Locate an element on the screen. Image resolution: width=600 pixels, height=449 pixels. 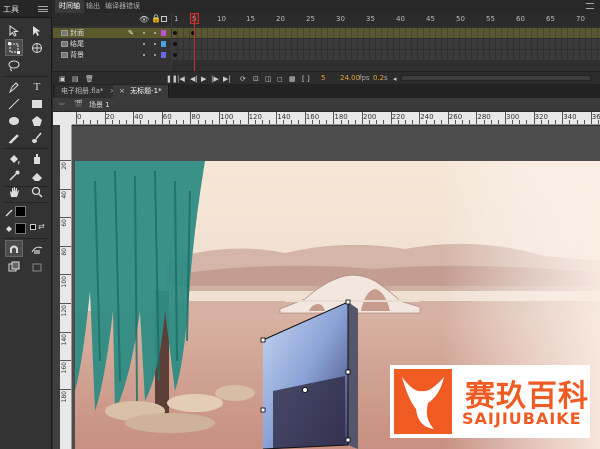
fill-color-swatch is located at coordinates (20, 228).